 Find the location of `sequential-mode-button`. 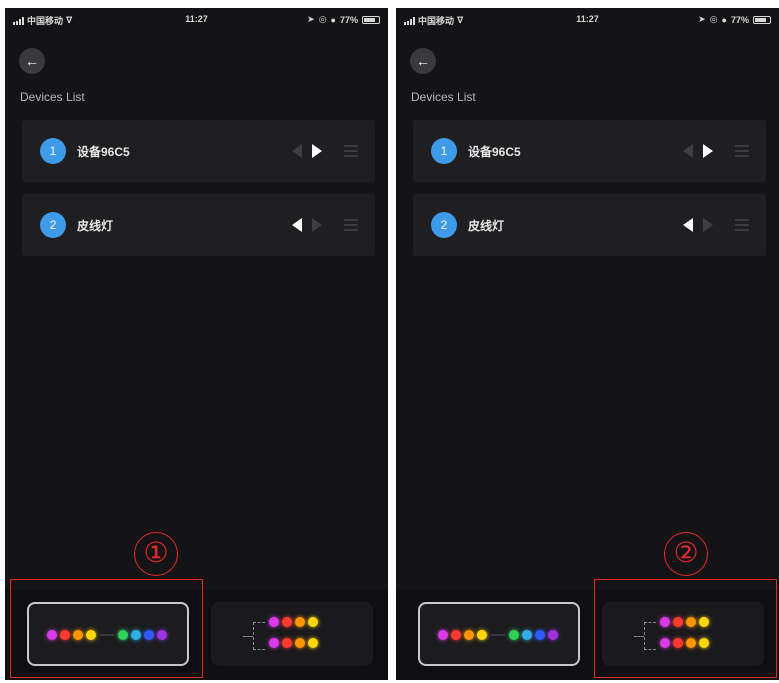

sequential-mode-button is located at coordinates (499, 634).